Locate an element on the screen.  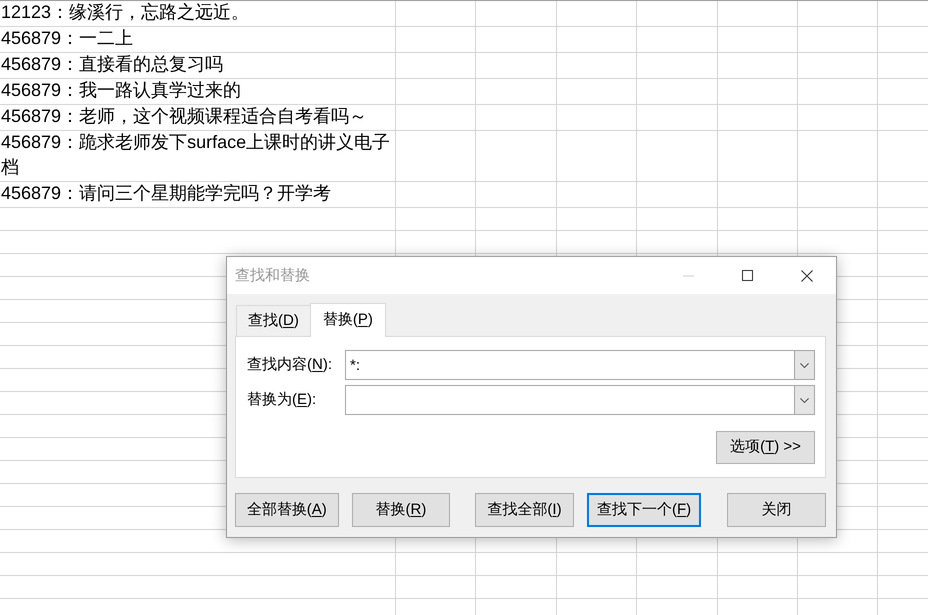
dialog-button: 查找全部(I) is located at coordinates (524, 510).